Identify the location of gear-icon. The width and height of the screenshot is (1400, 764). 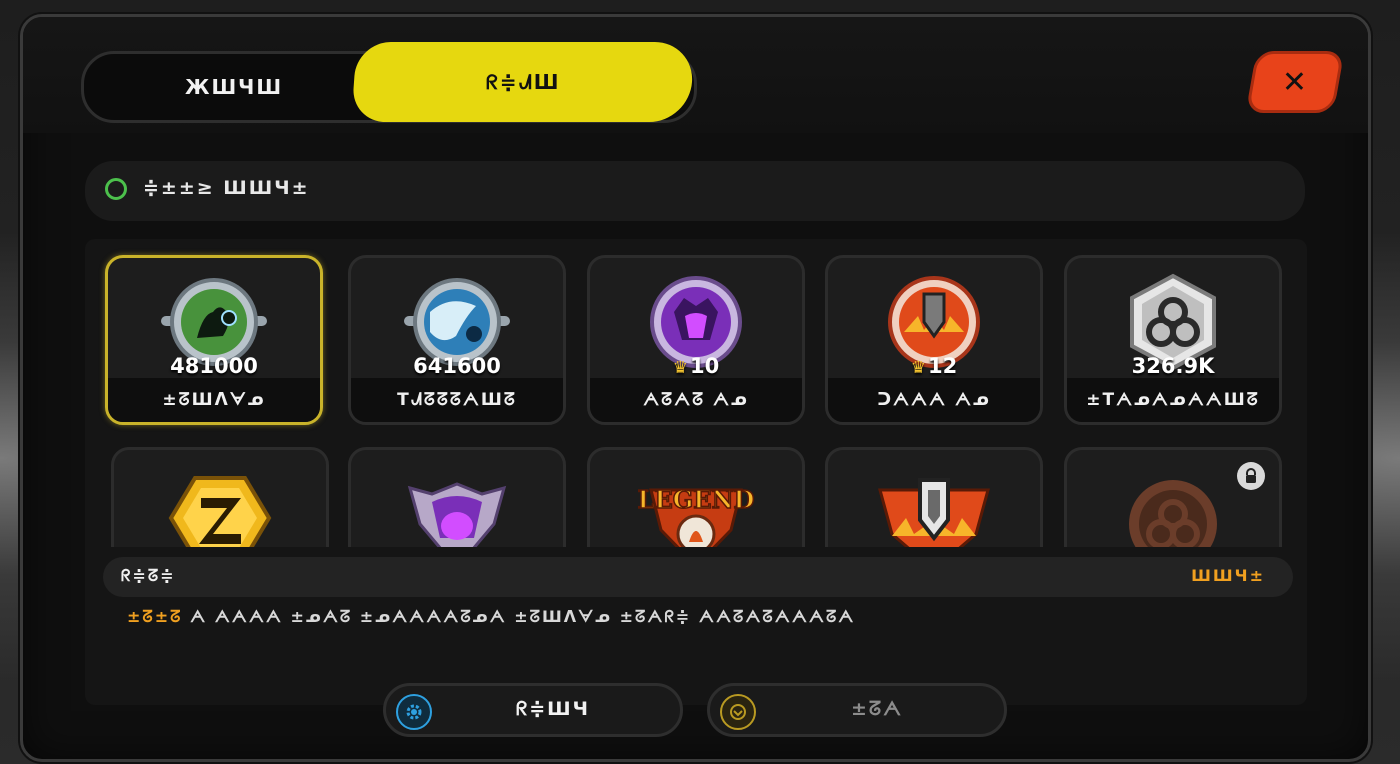
(414, 712).